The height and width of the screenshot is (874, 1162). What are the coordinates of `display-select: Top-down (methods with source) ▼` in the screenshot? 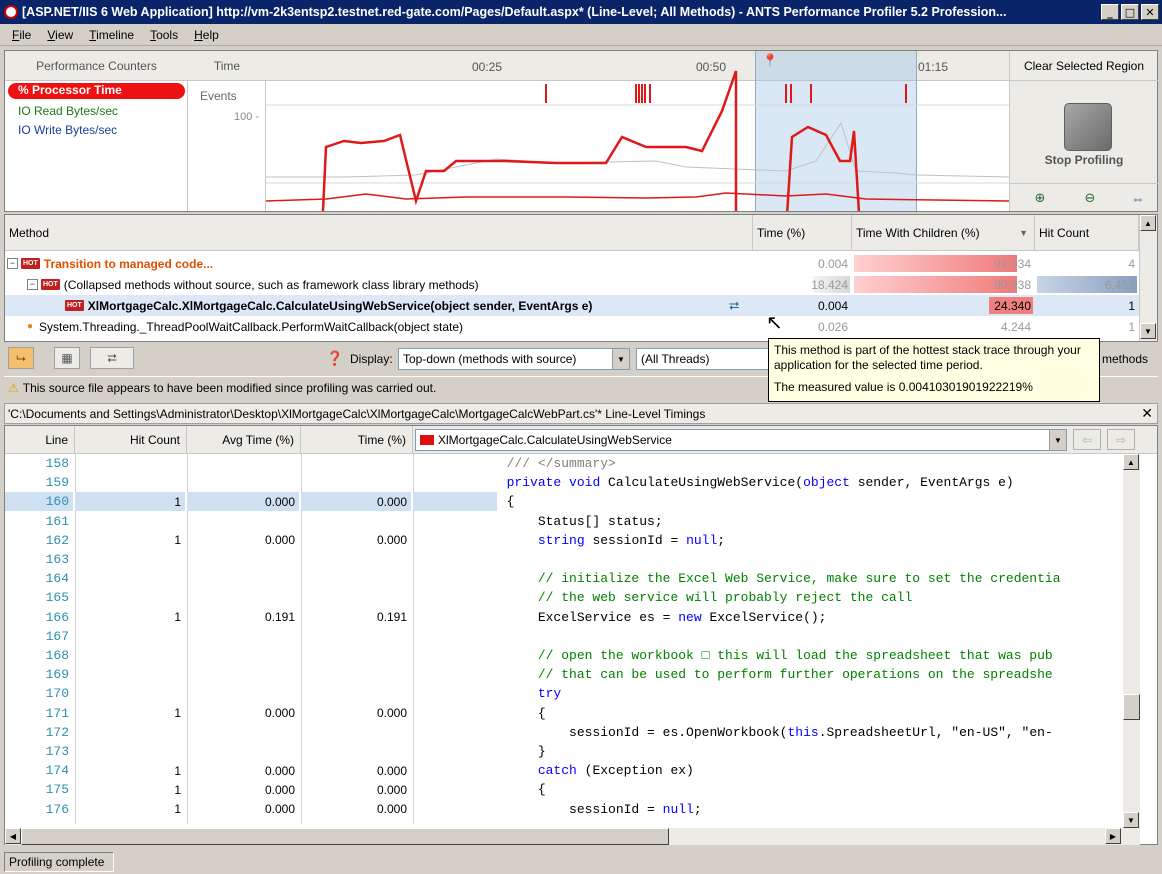 It's located at (514, 359).